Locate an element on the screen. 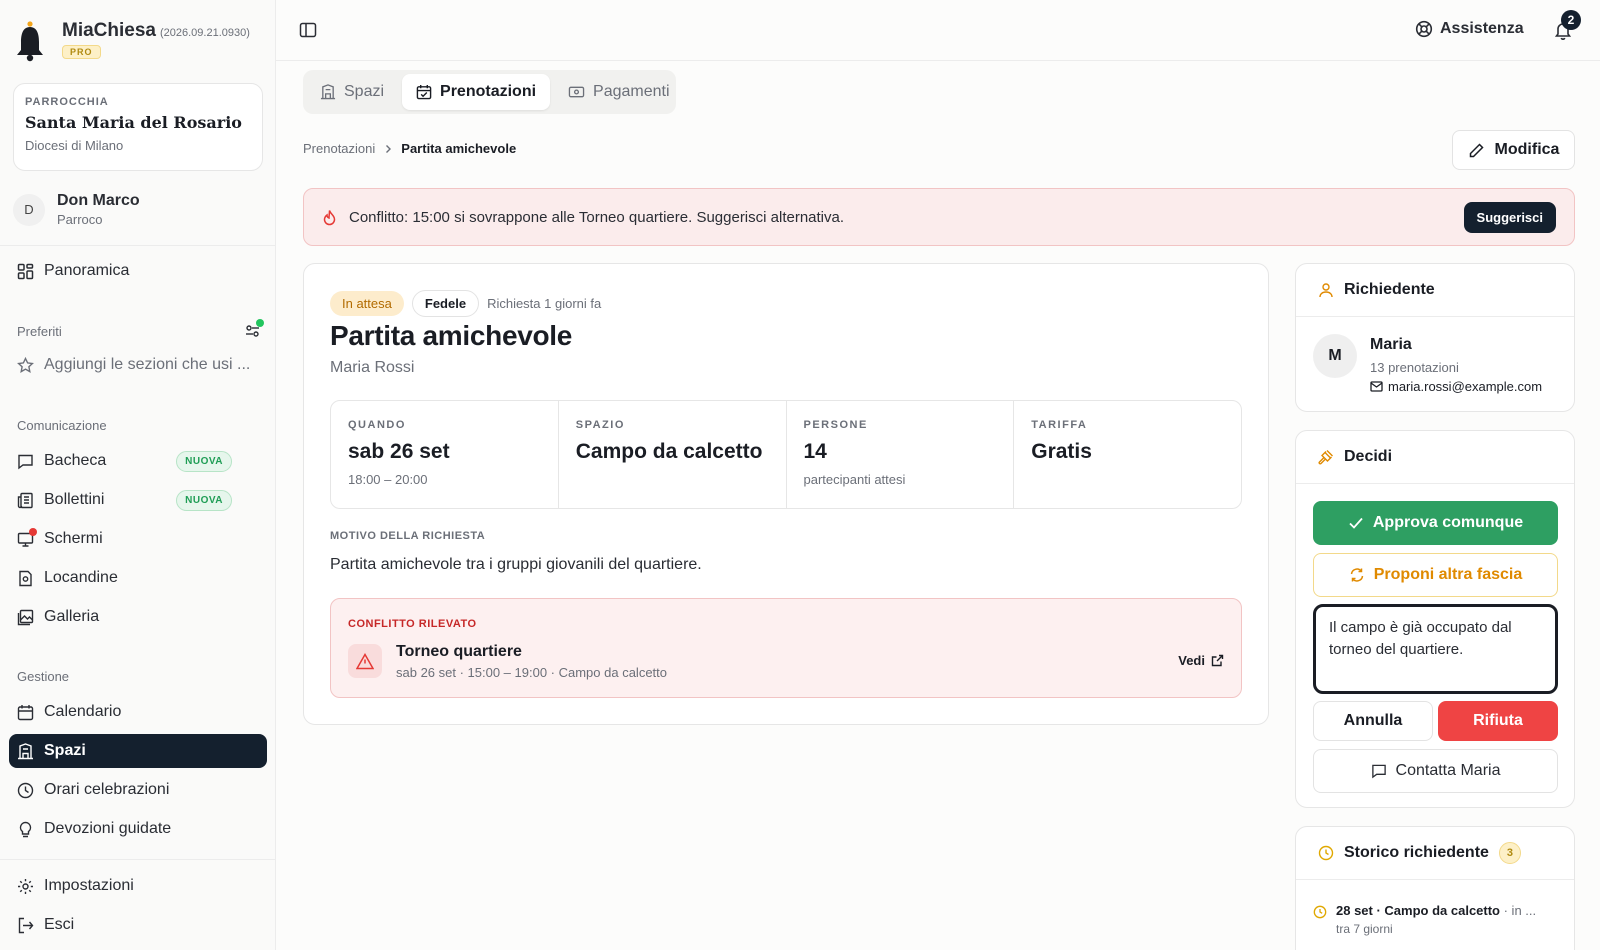 The width and height of the screenshot is (1600, 950). sidebar-item-label: Locandine is located at coordinates (81, 577).